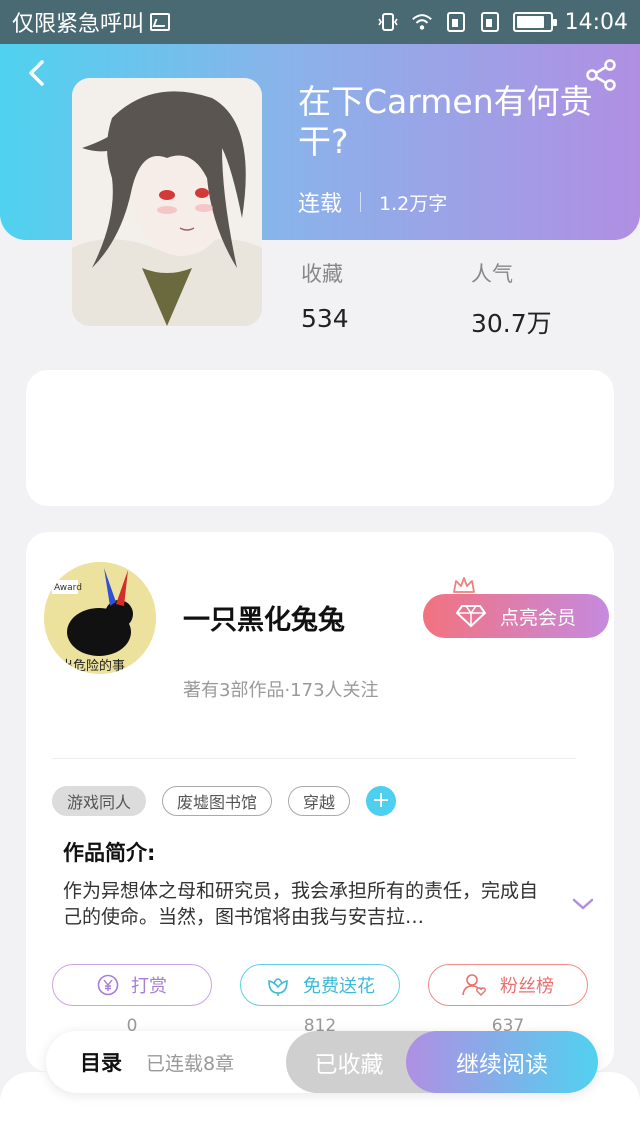  What do you see at coordinates (583, 904) in the screenshot?
I see `chevron-down-icon` at bounding box center [583, 904].